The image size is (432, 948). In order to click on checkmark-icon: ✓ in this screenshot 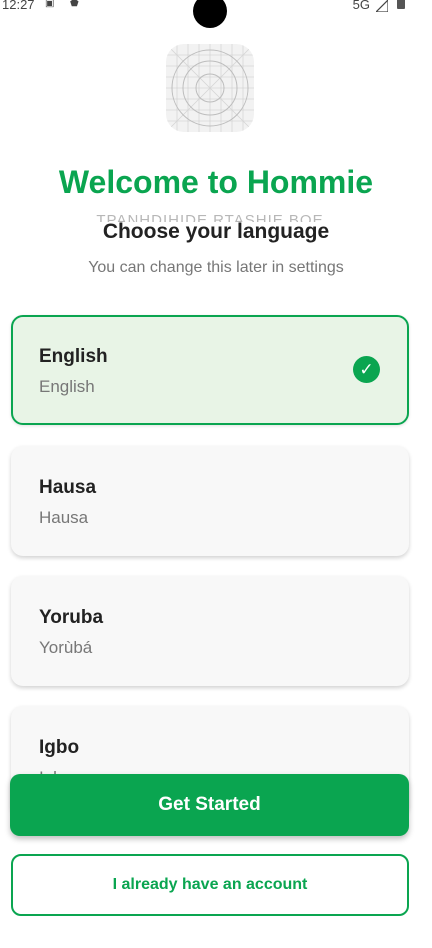, I will do `click(366, 369)`.